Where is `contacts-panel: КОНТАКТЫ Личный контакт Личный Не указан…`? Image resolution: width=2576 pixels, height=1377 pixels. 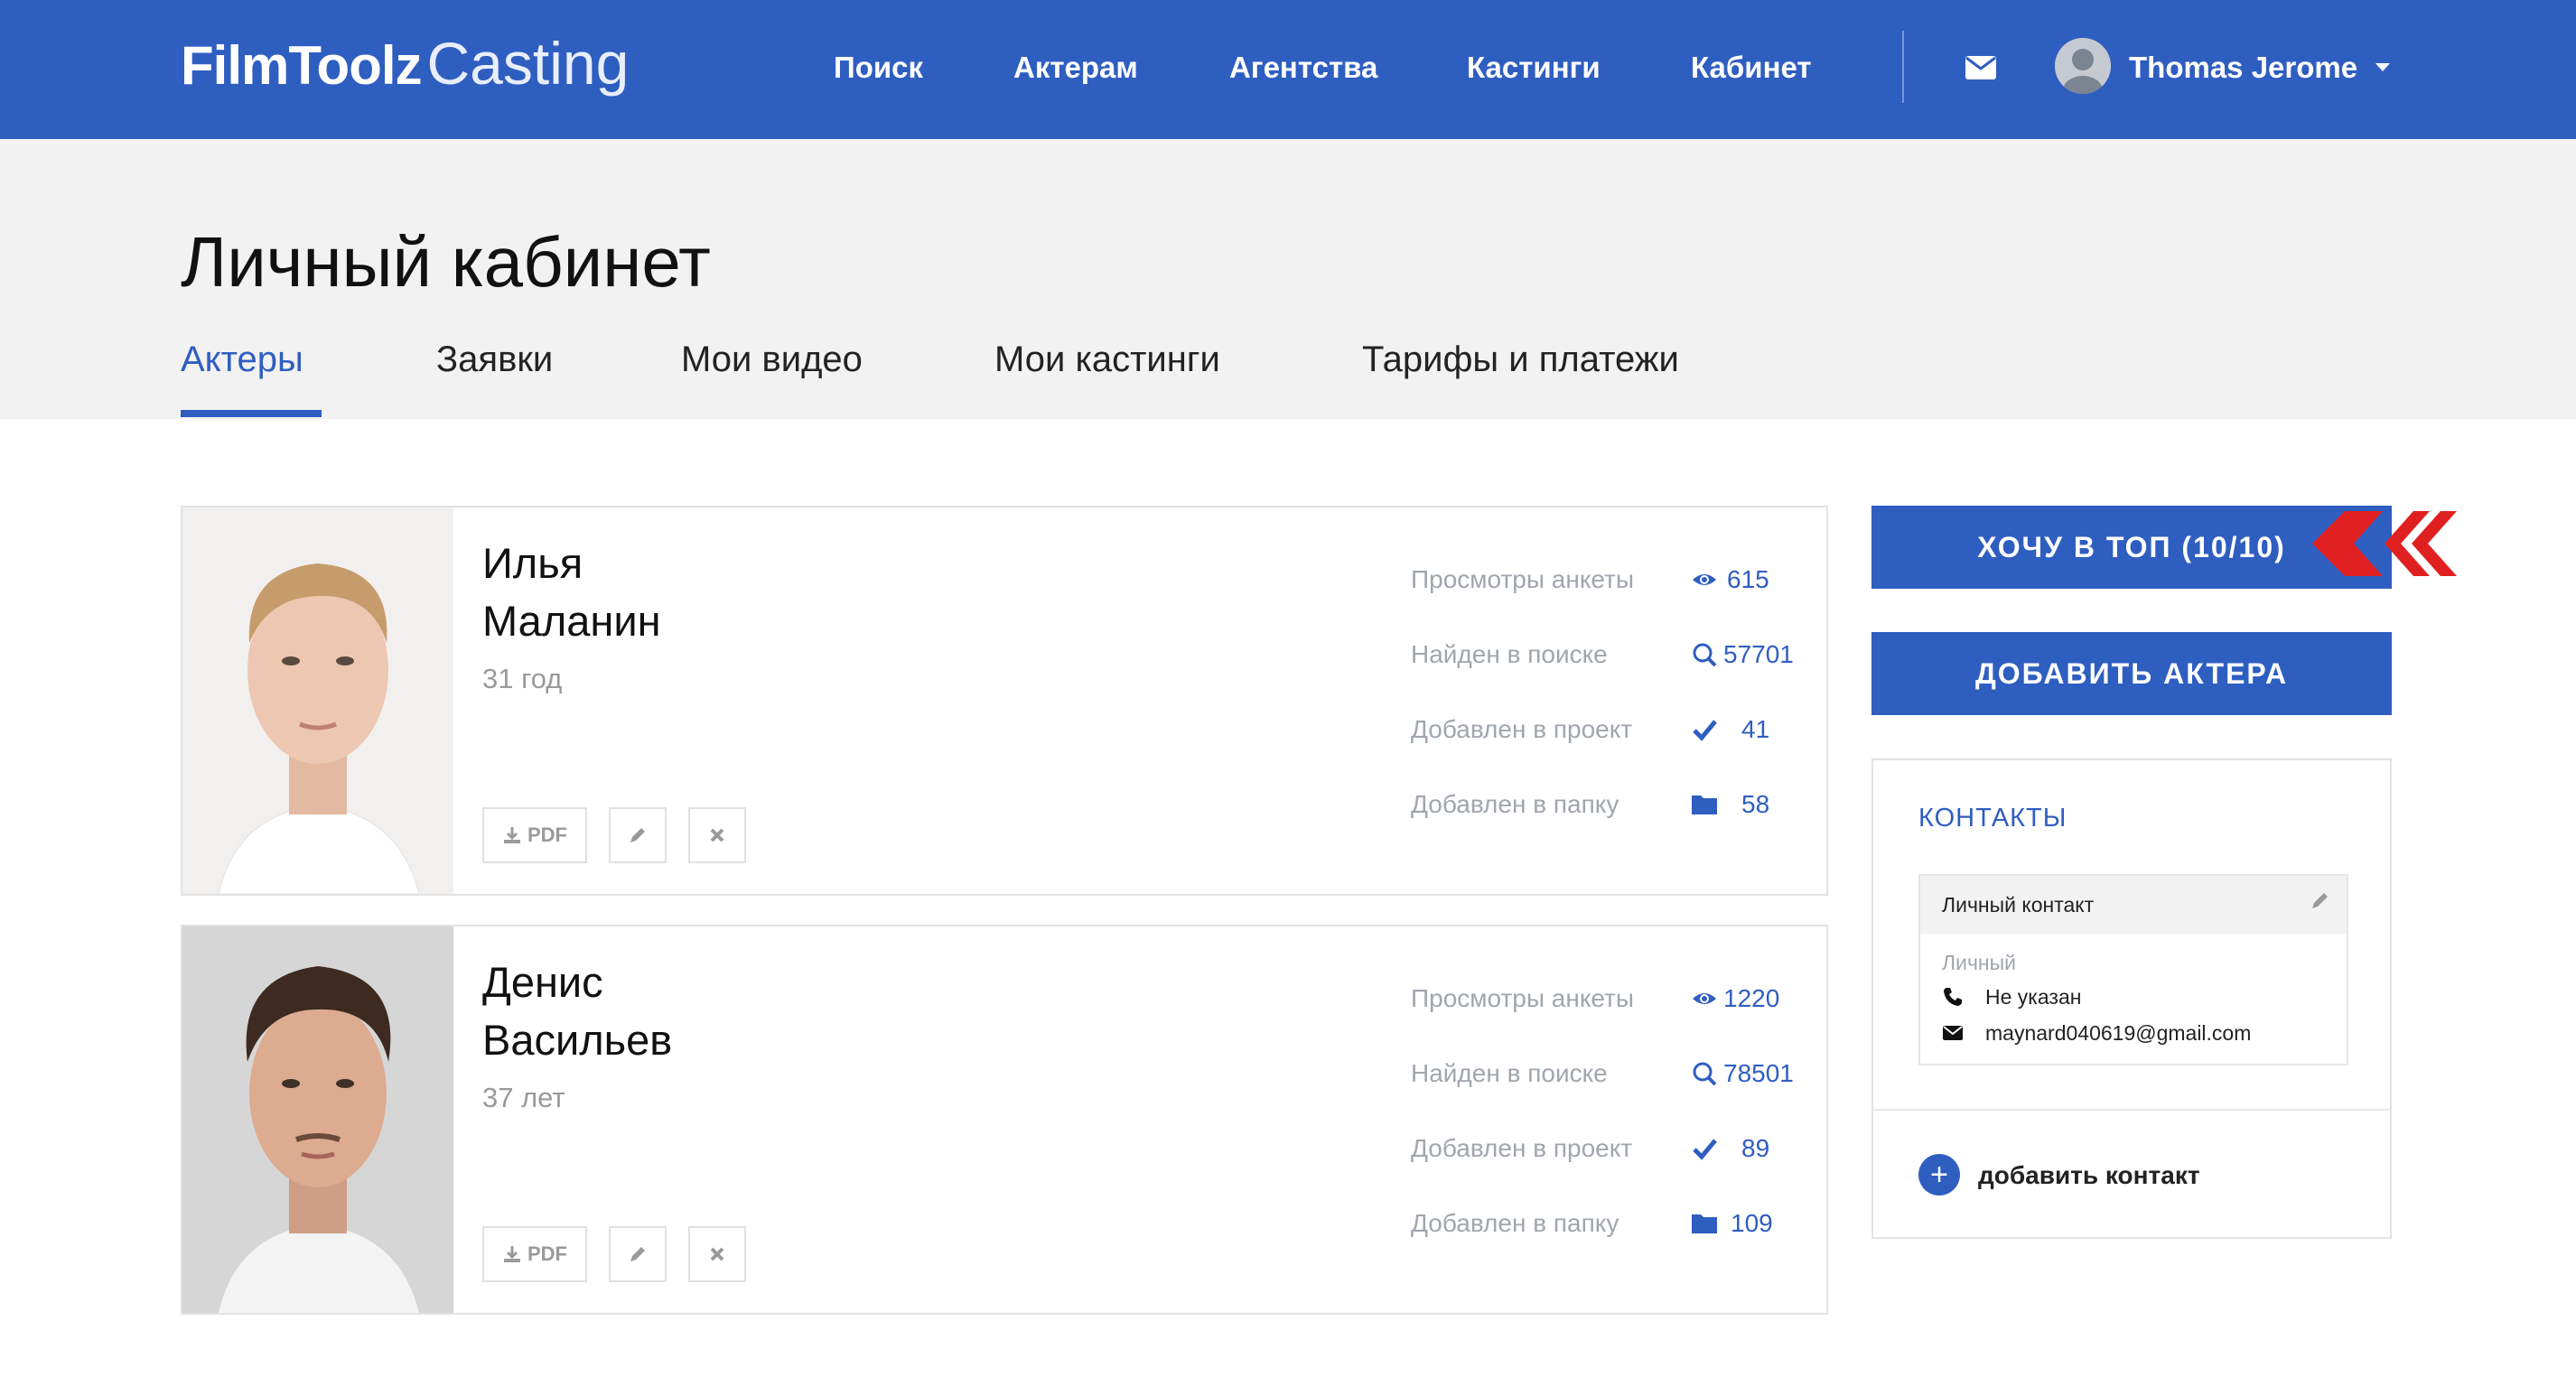 contacts-panel: КОНТАКТЫ Личный контакт Личный Не указан… is located at coordinates (2131, 998).